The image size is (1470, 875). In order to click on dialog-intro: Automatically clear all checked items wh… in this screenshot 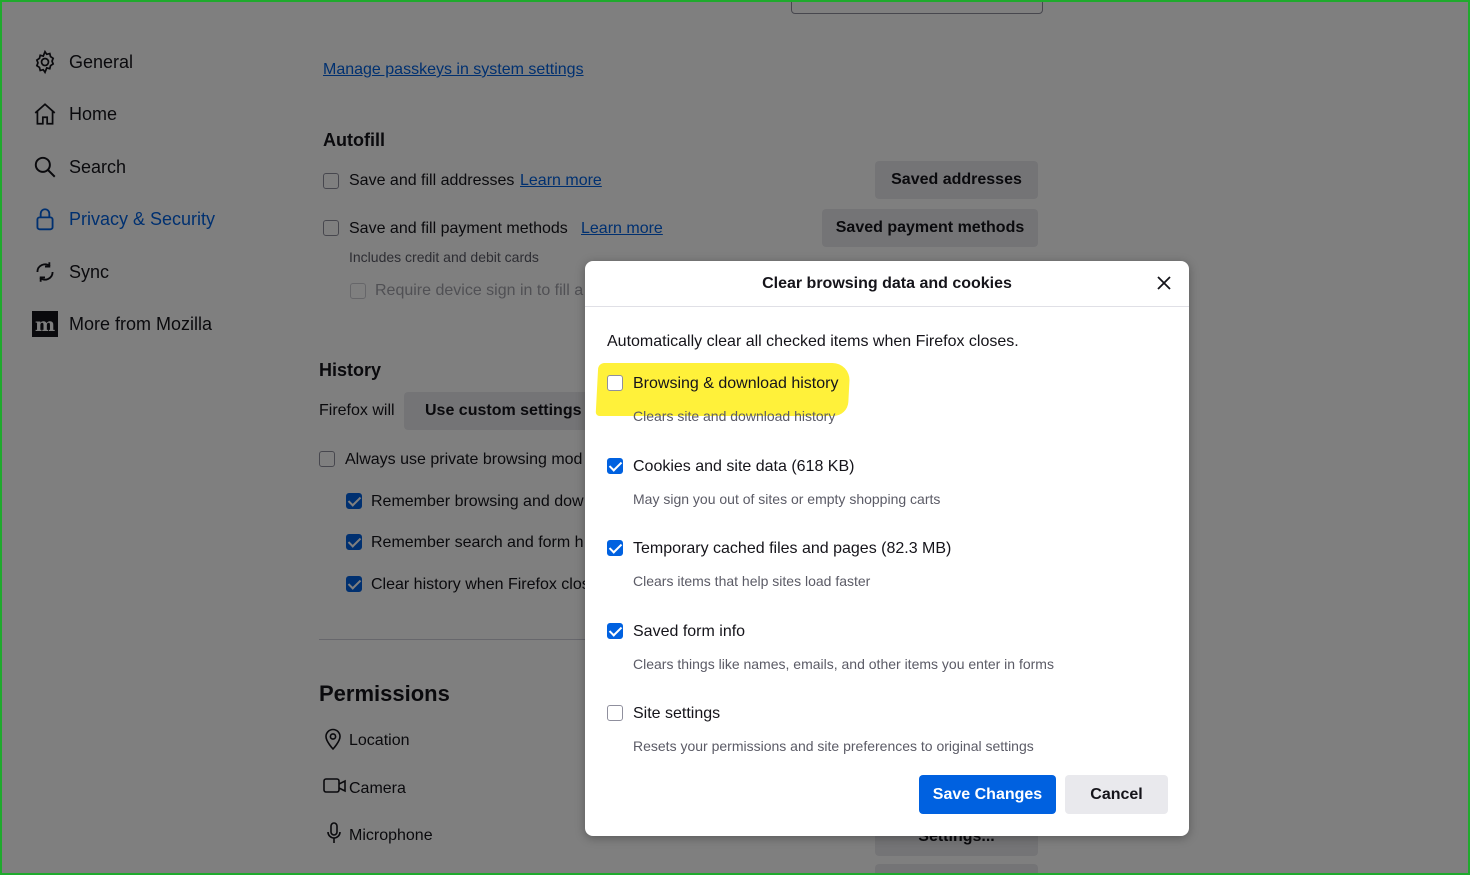, I will do `click(813, 341)`.